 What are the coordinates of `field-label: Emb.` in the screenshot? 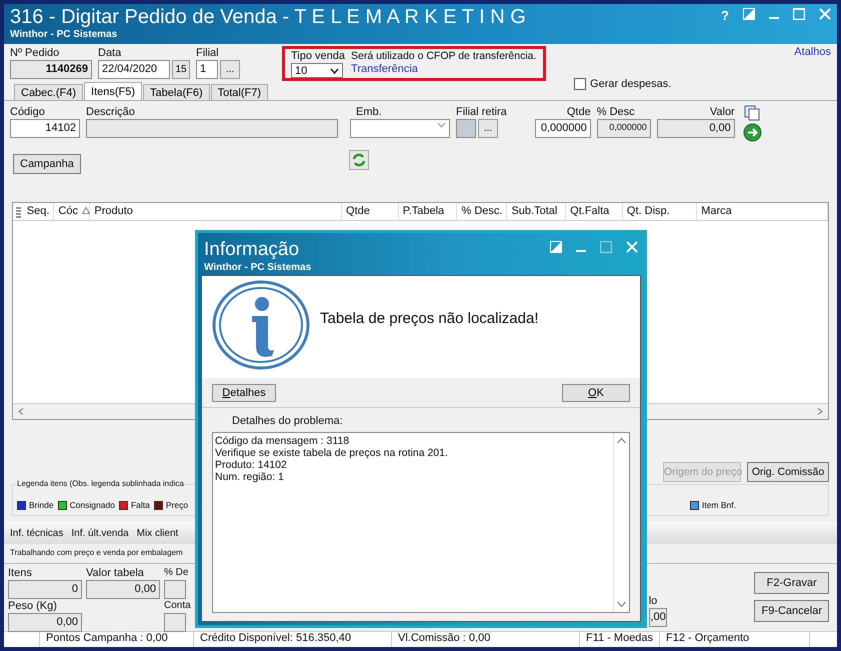 It's located at (369, 112).